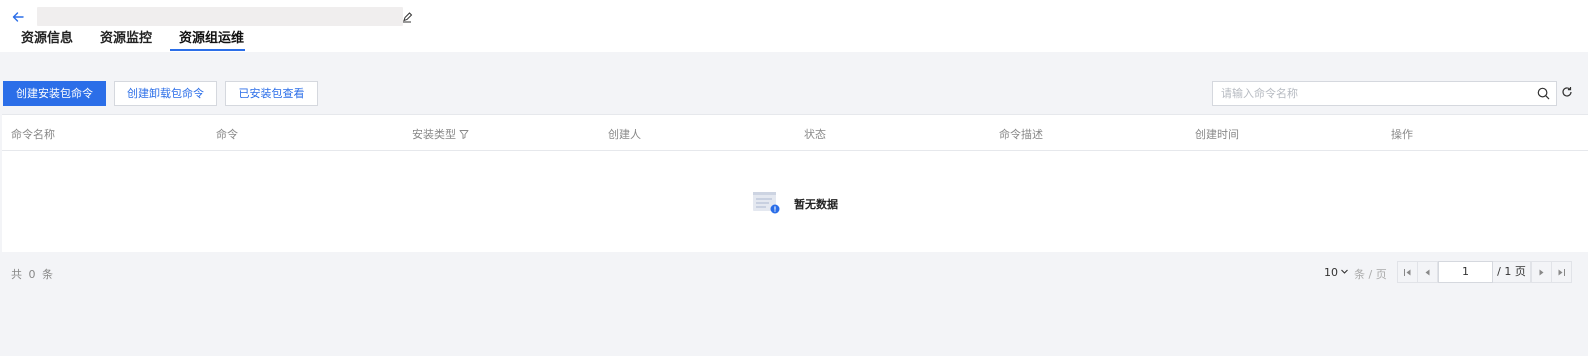 This screenshot has height=356, width=1588. I want to click on resource-title, so click(220, 16).